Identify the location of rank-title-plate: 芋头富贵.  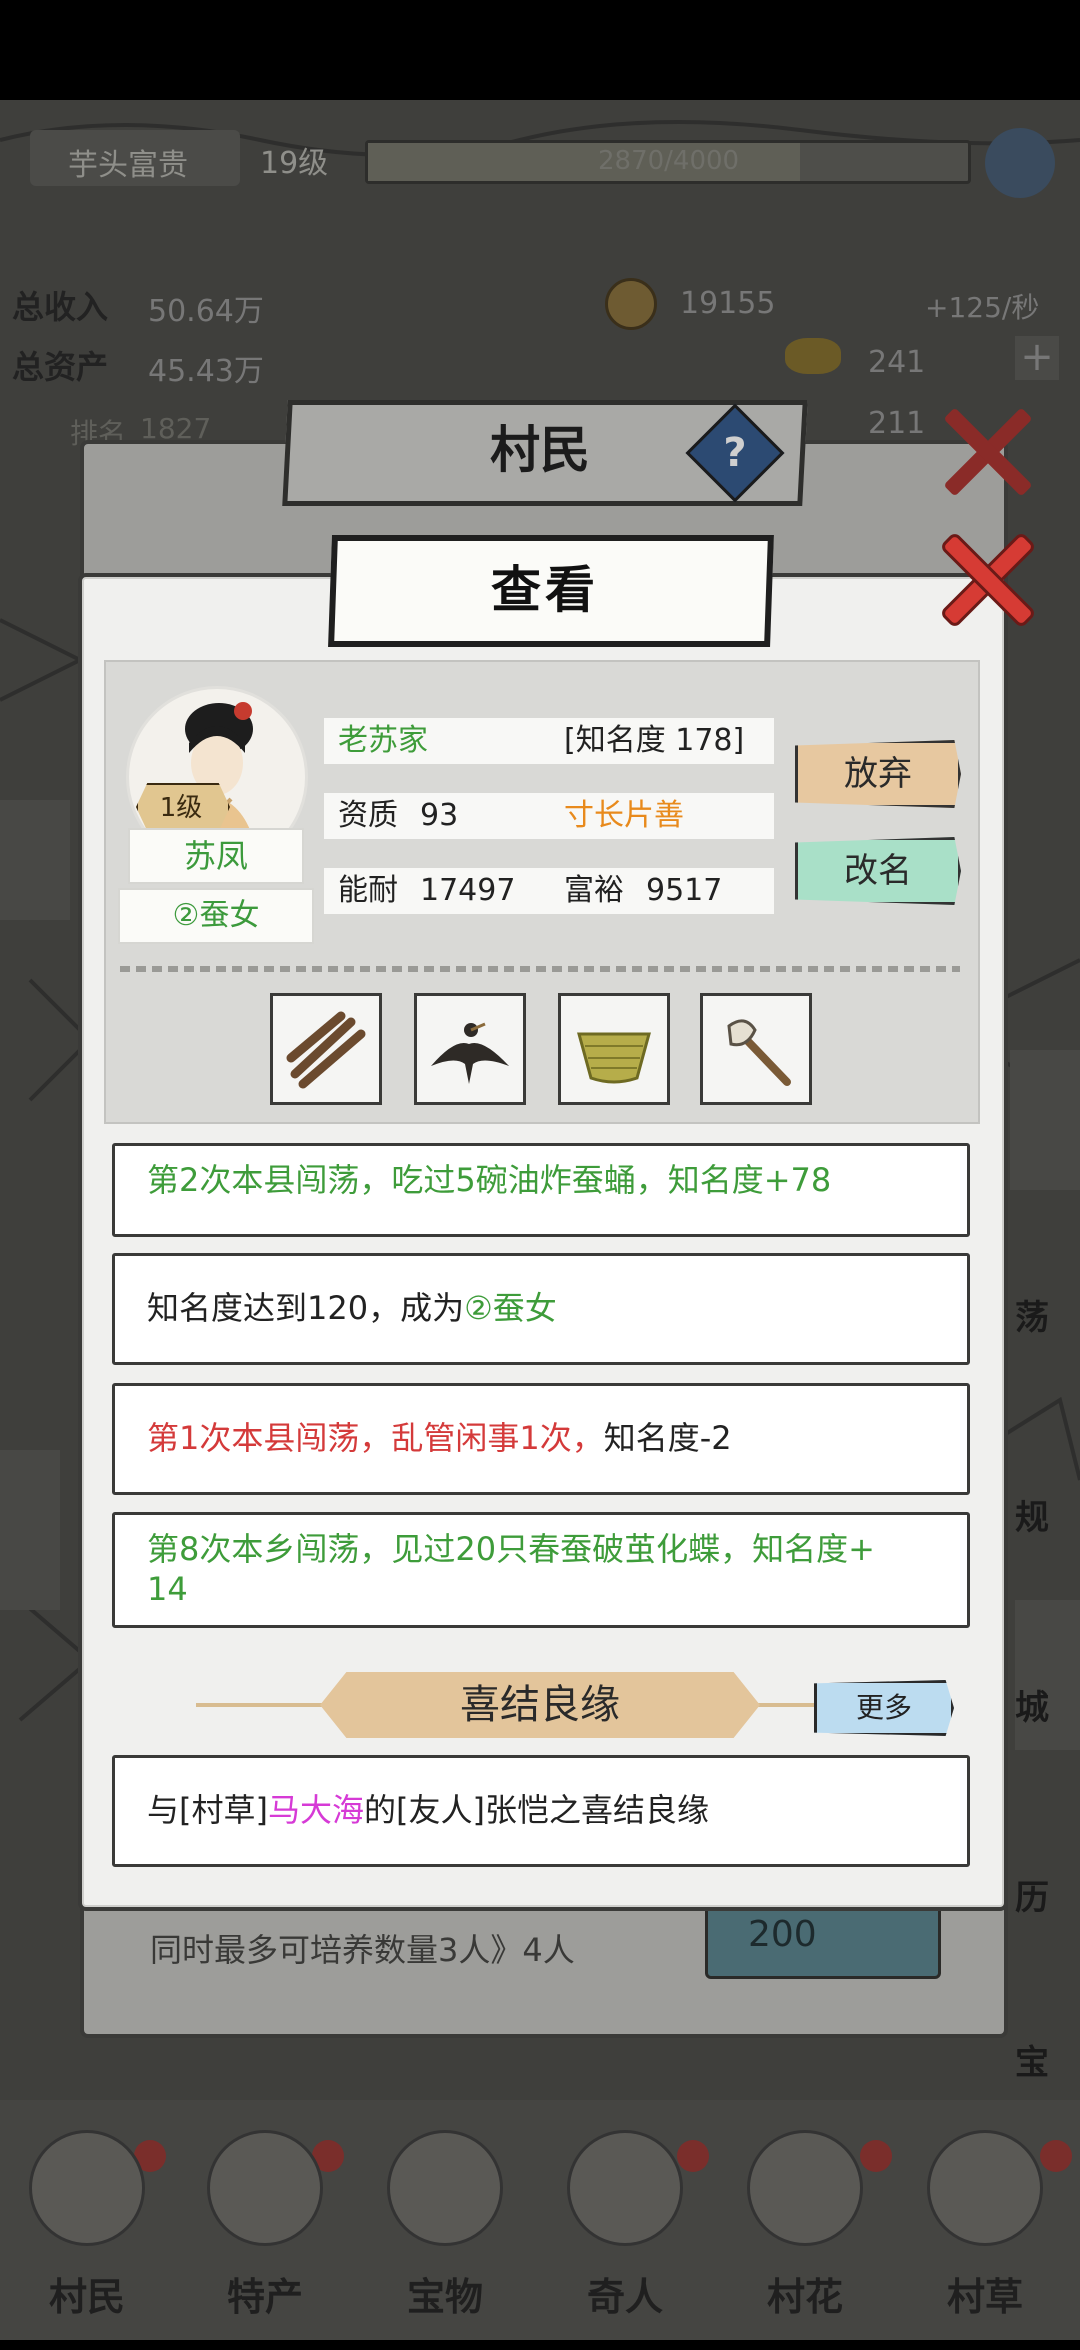
(135, 158).